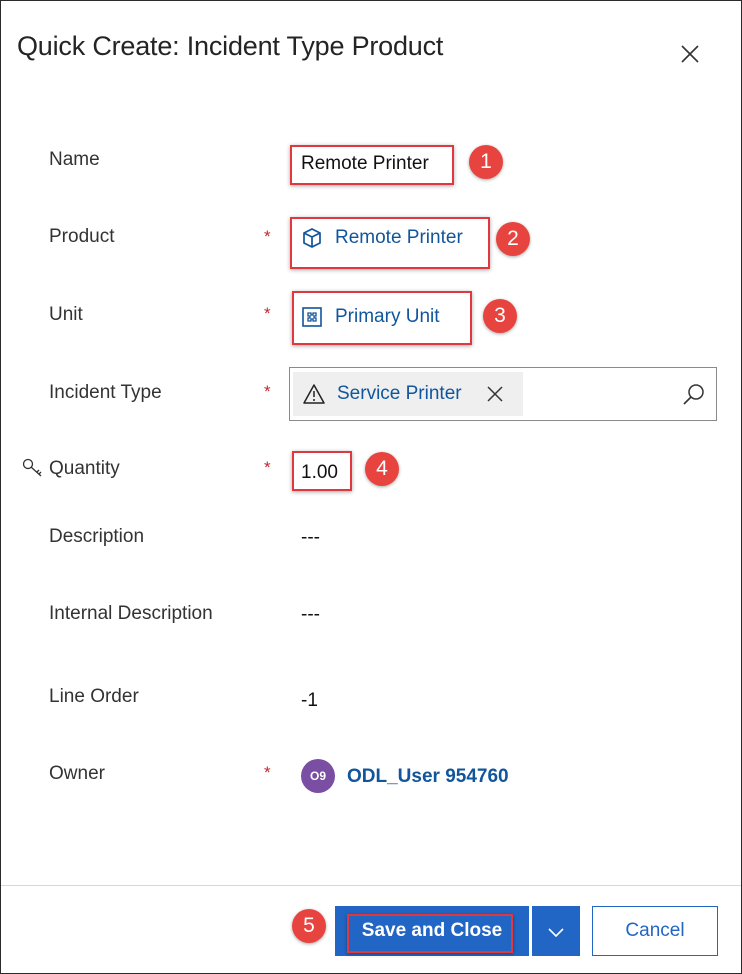 This screenshot has width=742, height=974. I want to click on incident-type-required-marker: *, so click(267, 391).